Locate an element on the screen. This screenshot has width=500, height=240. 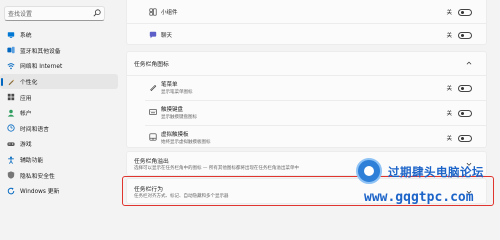
sidebar-item-label: 网络和 Internet is located at coordinates (41, 67).